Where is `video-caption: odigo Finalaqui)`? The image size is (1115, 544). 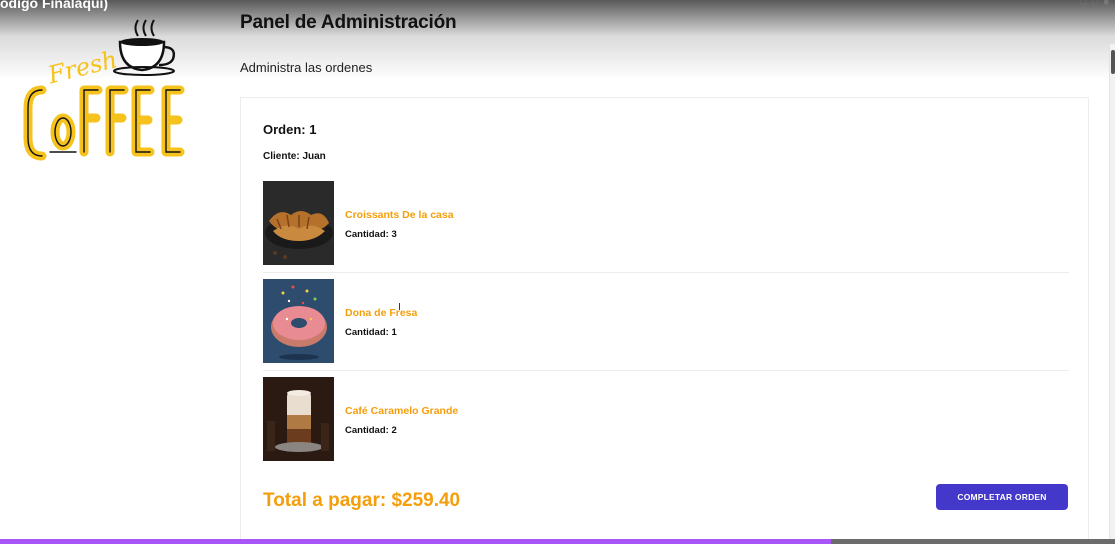
video-caption: odigo Finalaqui) is located at coordinates (54, 5).